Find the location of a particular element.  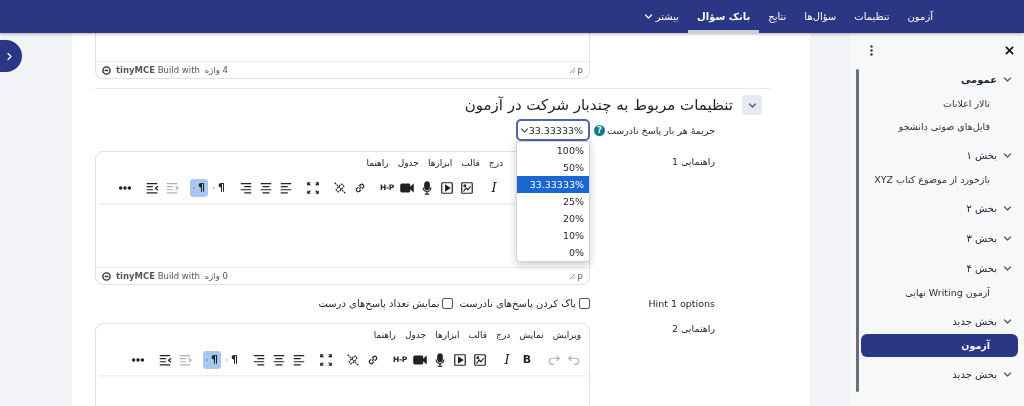

dropdown-option: 25% is located at coordinates (553, 201).